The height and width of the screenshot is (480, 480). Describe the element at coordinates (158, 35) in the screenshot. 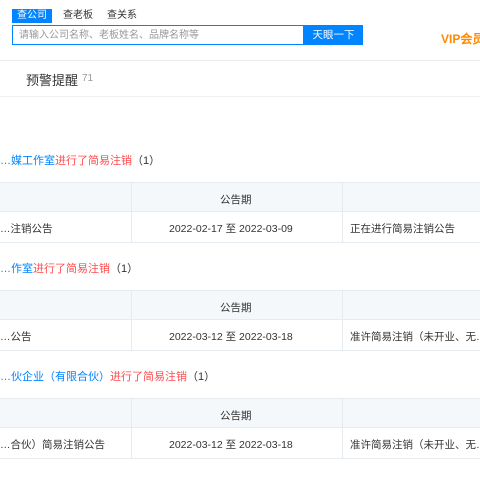

I see `search-input` at that location.